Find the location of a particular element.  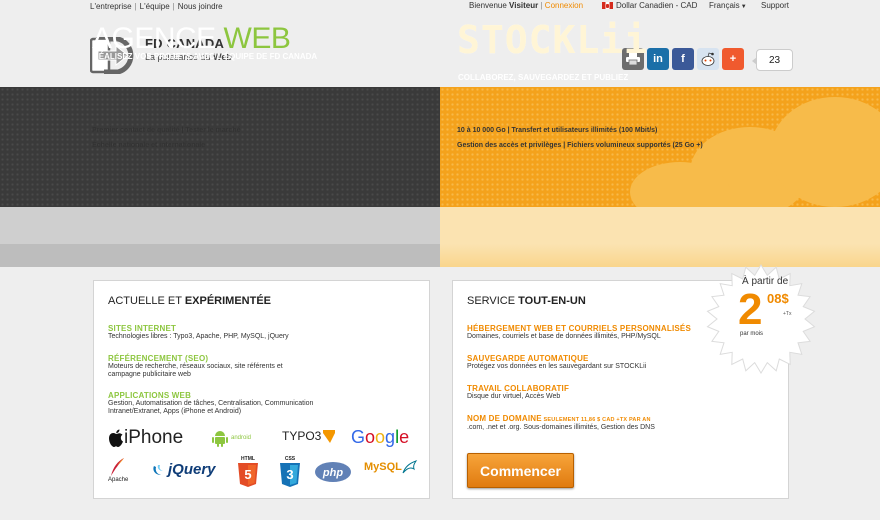

svg-text: 3 is located at coordinates (289, 474).